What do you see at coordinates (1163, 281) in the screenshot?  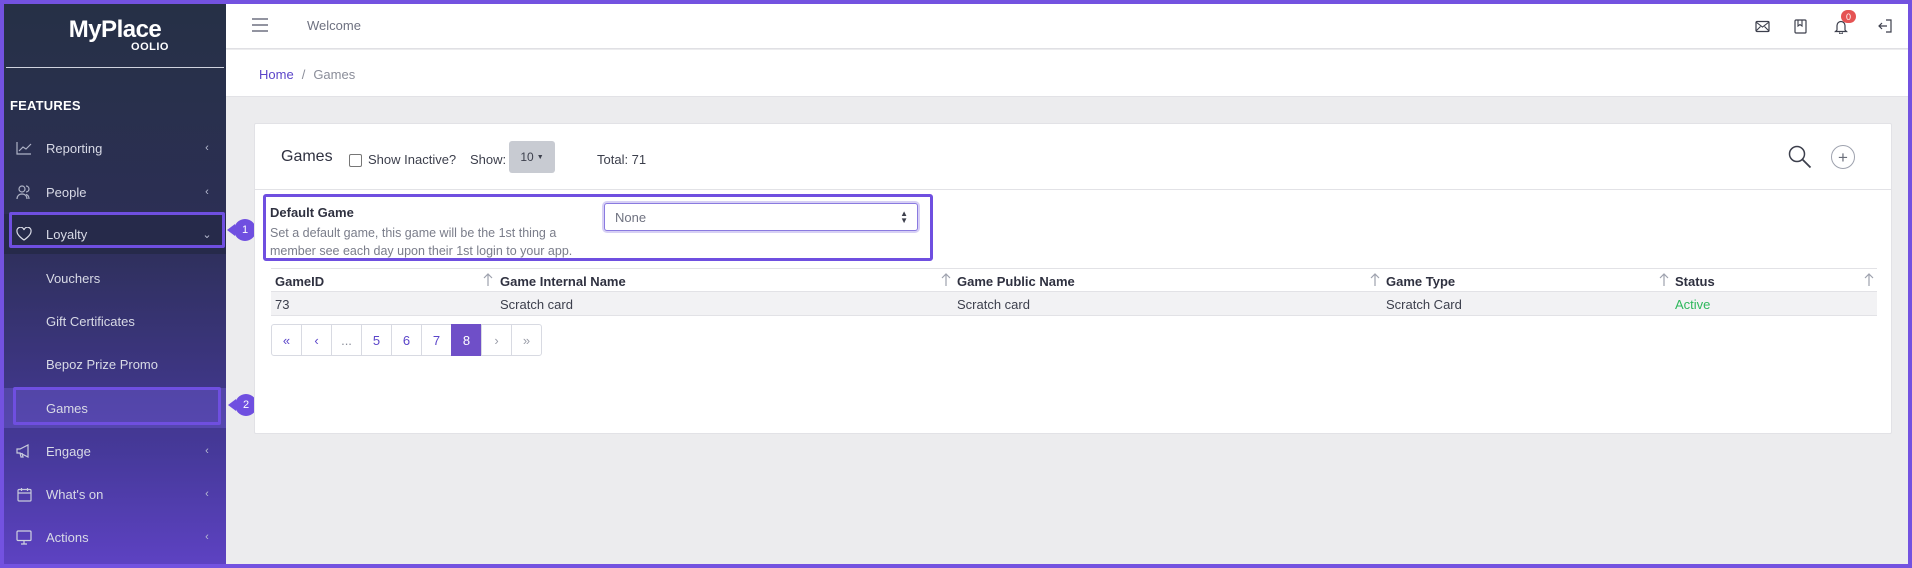 I see `column-header-public-name: Game Public Name` at bounding box center [1163, 281].